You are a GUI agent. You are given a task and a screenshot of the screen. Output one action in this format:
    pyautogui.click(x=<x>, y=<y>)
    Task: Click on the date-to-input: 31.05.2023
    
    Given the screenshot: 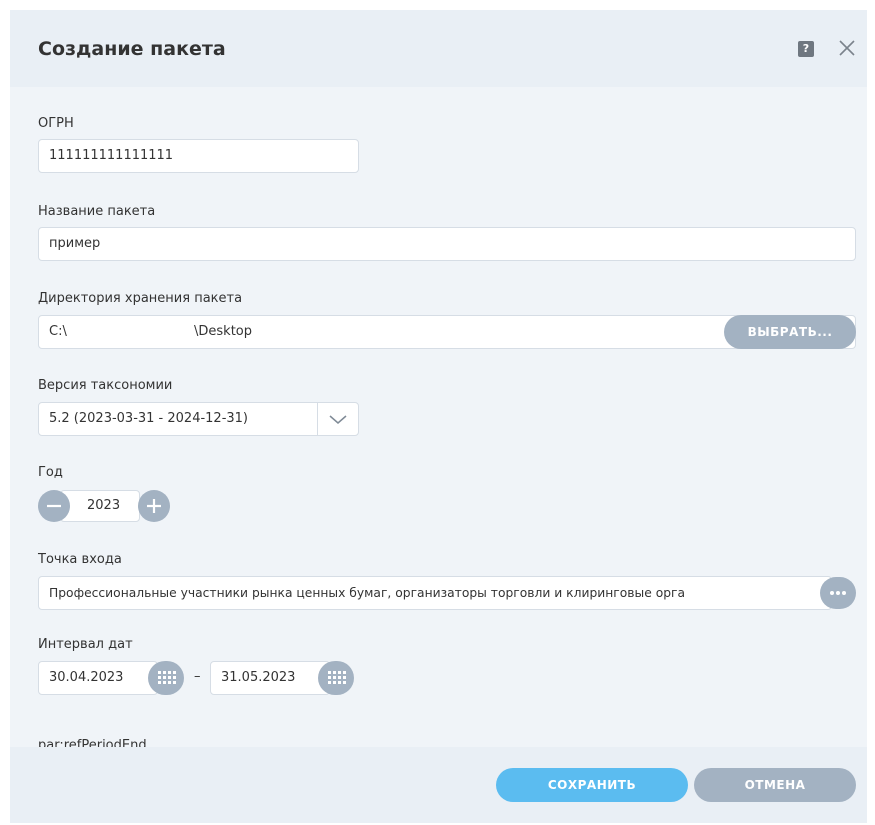 What is the action you would take?
    pyautogui.click(x=270, y=678)
    